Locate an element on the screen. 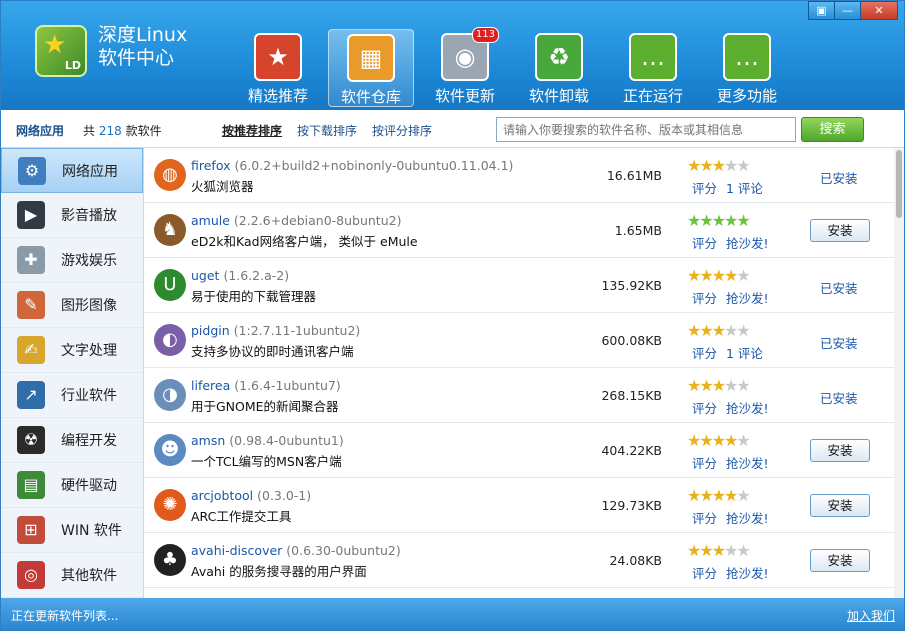  app-size: 1.65MB is located at coordinates (638, 230).